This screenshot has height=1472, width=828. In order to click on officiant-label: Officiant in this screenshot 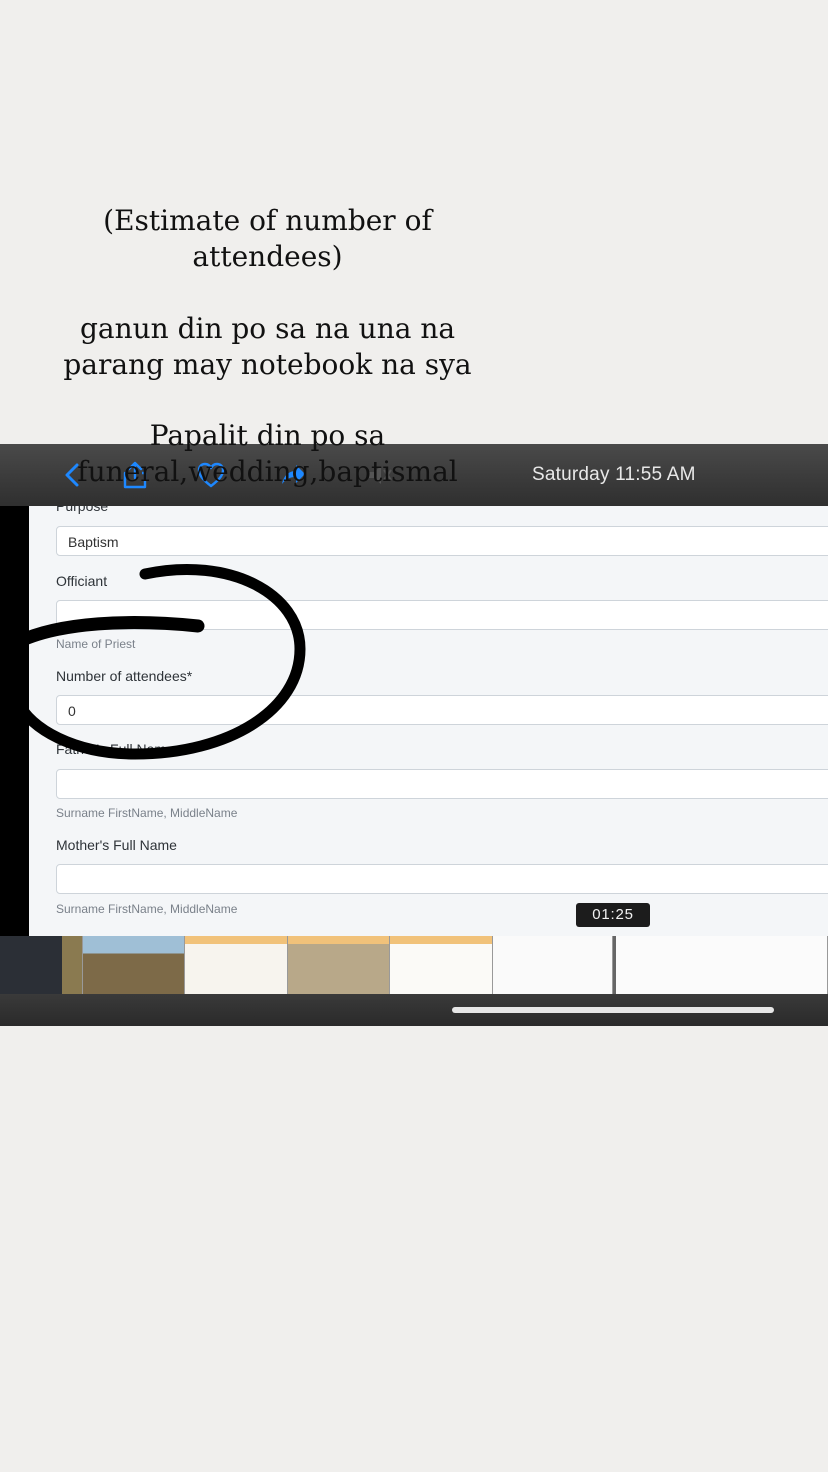, I will do `click(82, 581)`.